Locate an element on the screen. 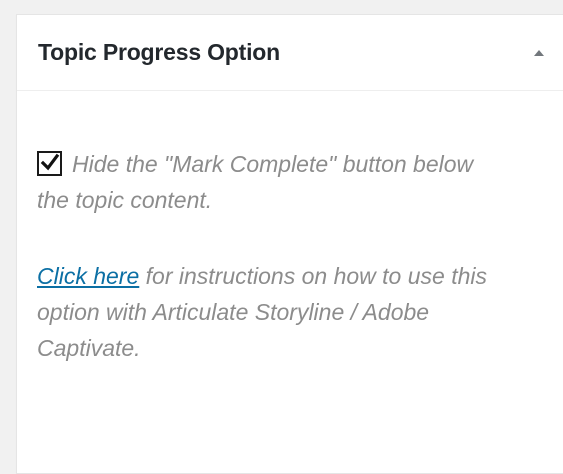  instructions-link: Click here is located at coordinates (88, 276).